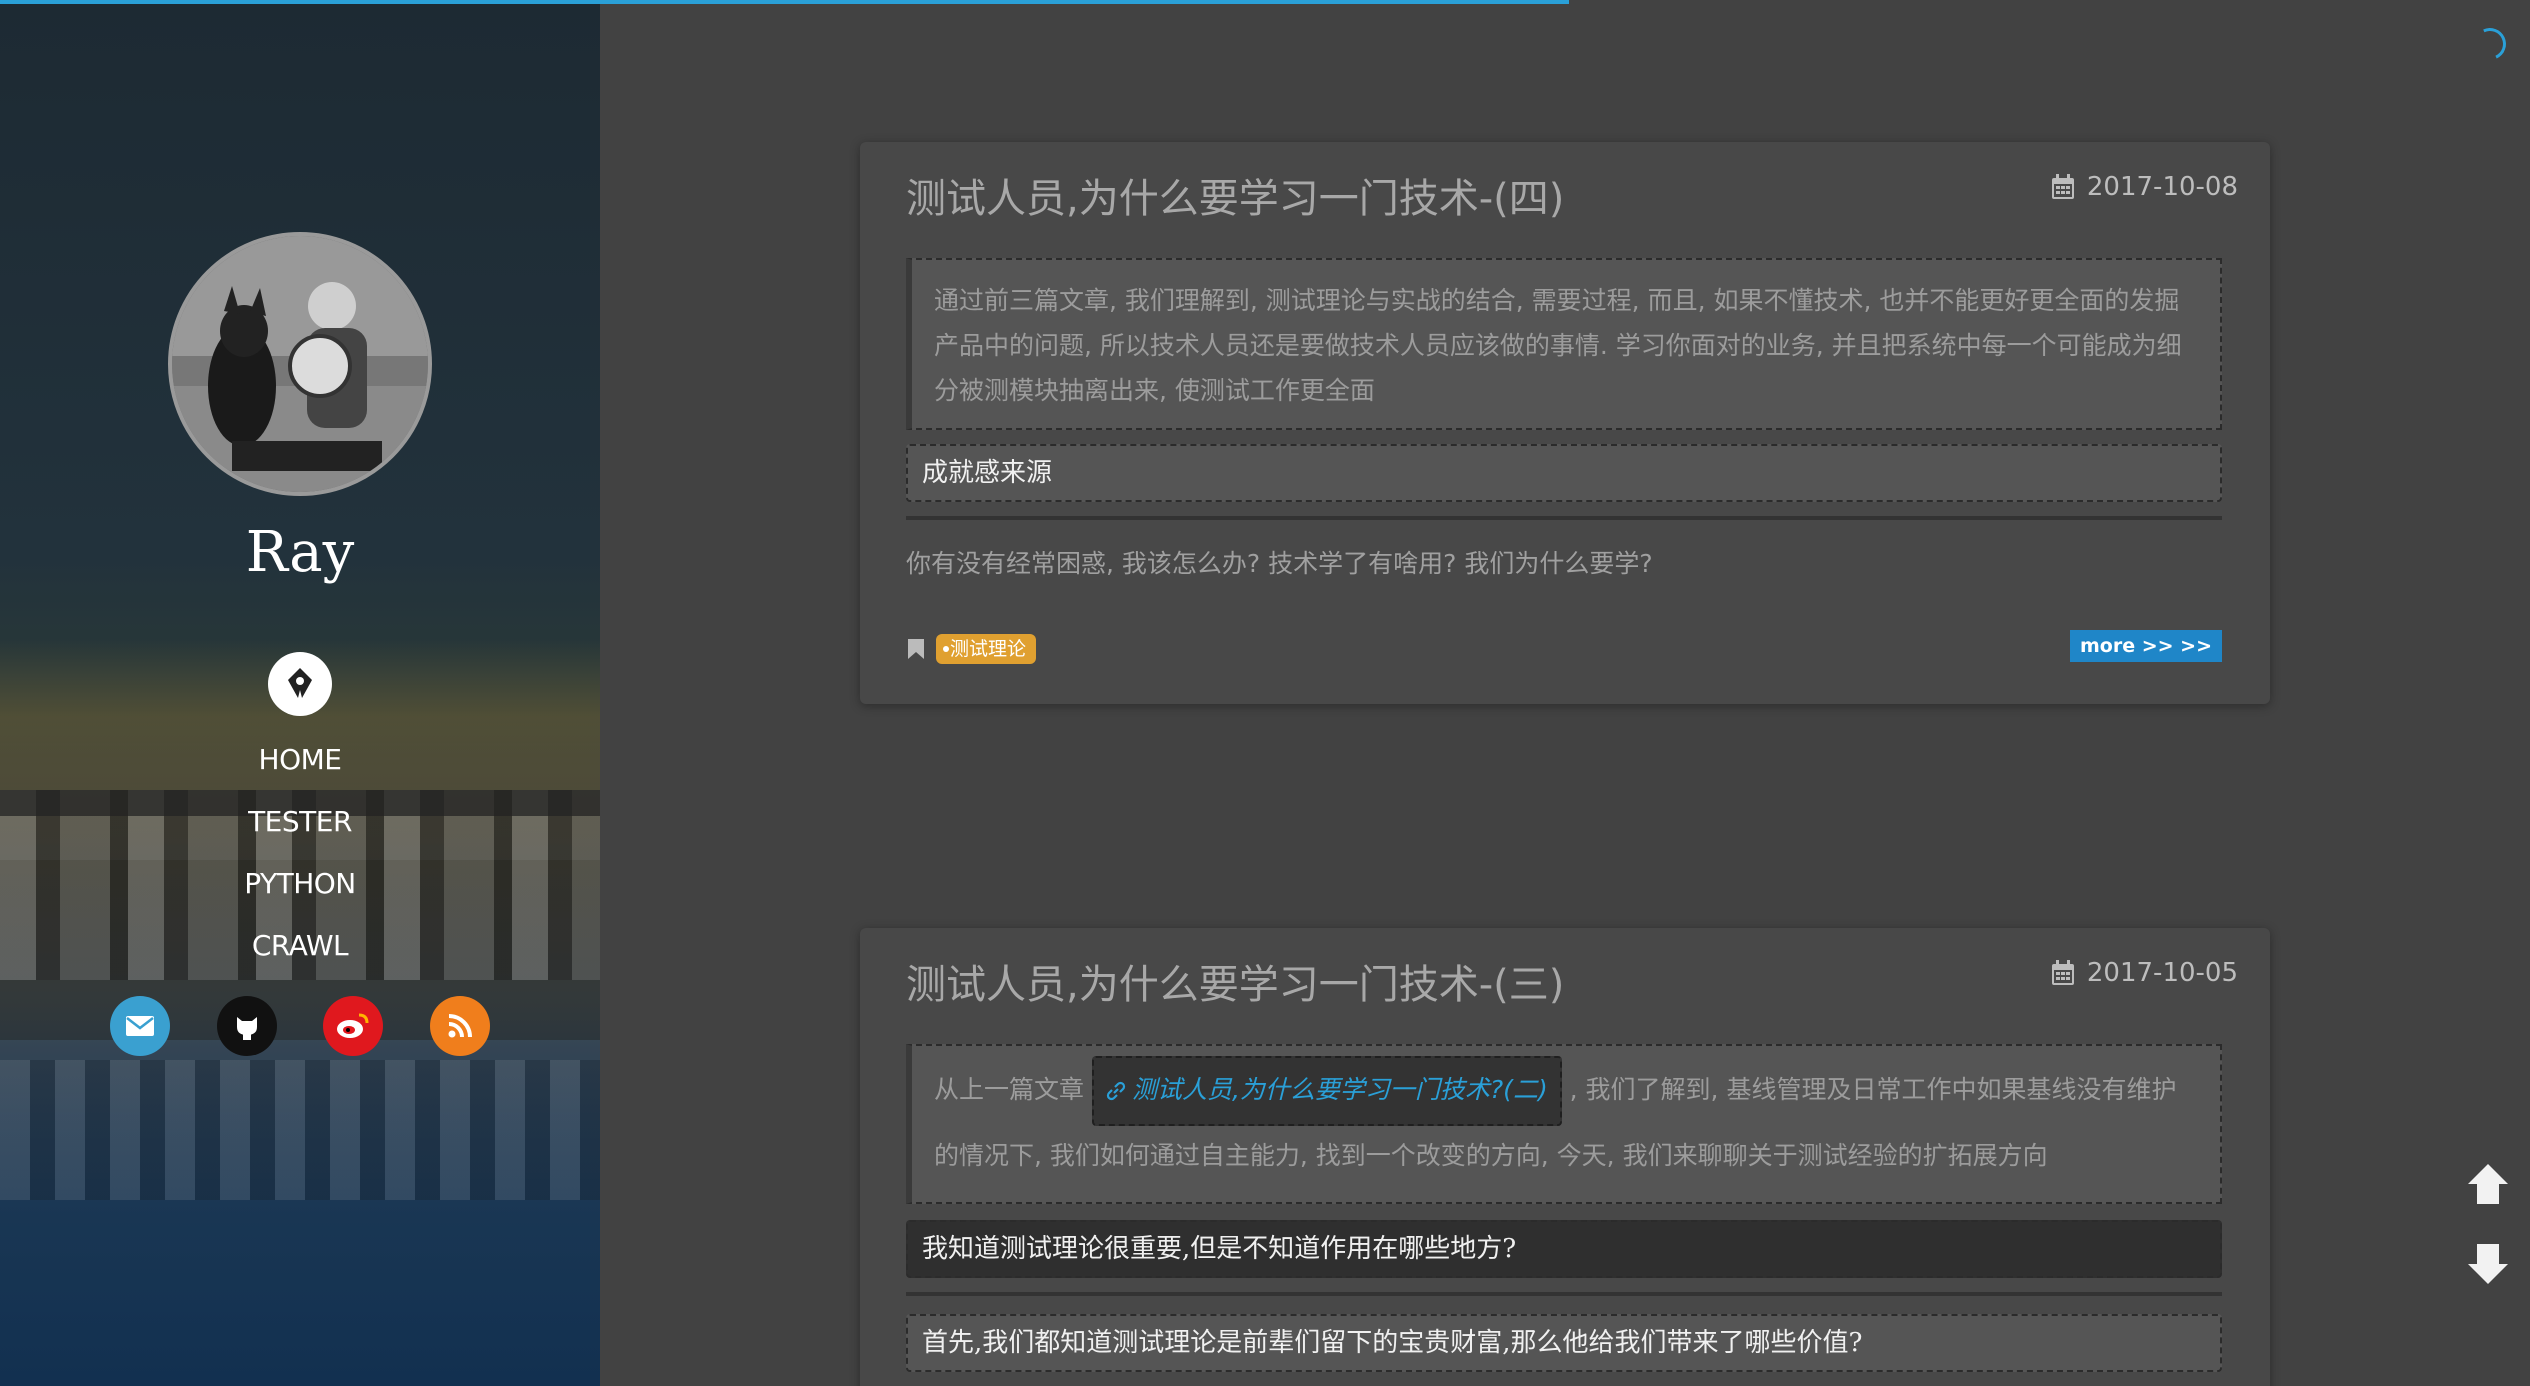 This screenshot has width=2530, height=1386. I want to click on post-date-text: 2017-10-08, so click(2162, 187).